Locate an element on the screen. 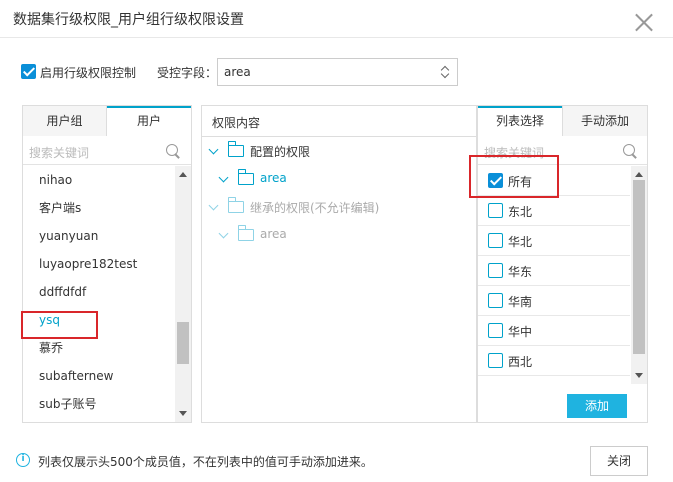 This screenshot has width=673, height=482. enable-row-permission-checkbox is located at coordinates (28, 71).